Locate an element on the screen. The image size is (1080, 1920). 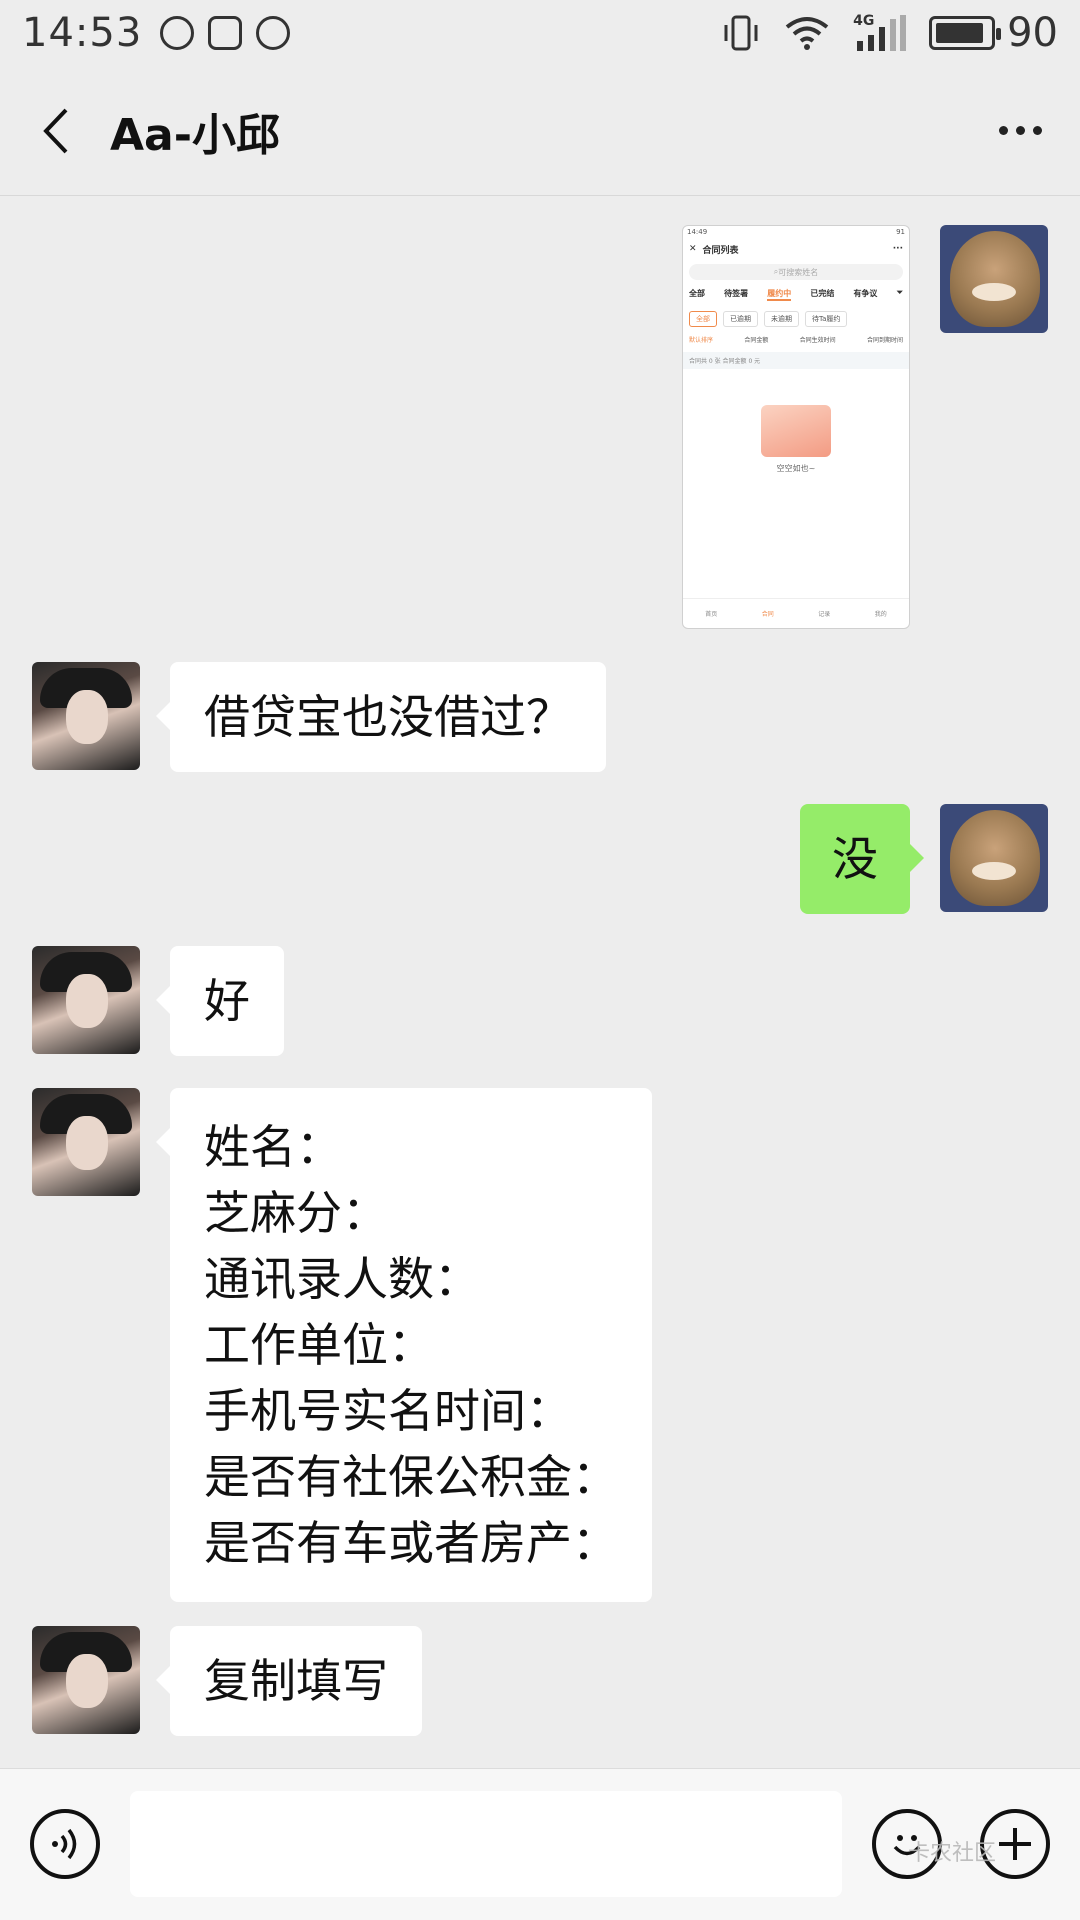
thumb-bottom-tab: 首页 is located at coordinates (711, 614).